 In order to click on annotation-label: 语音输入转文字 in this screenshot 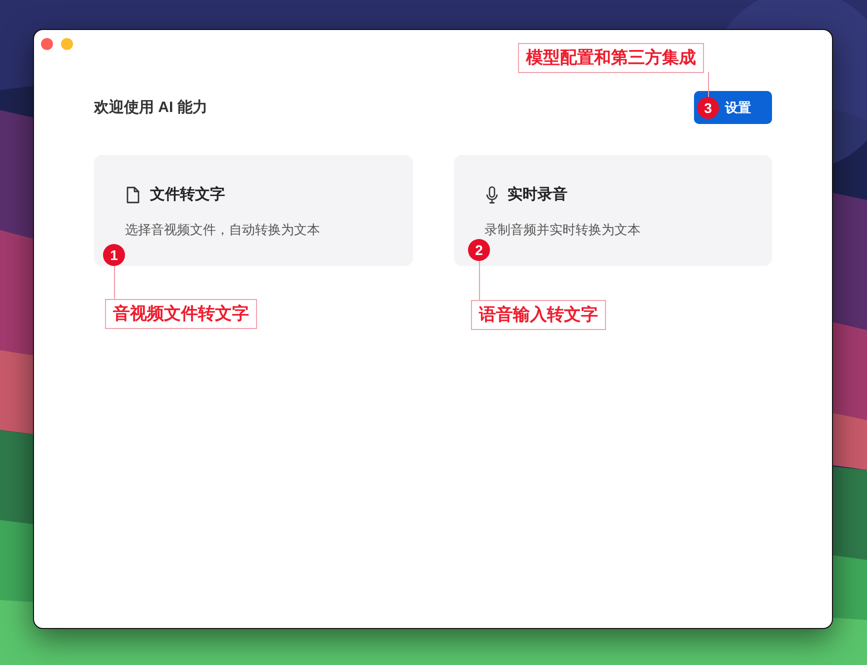, I will do `click(538, 315)`.